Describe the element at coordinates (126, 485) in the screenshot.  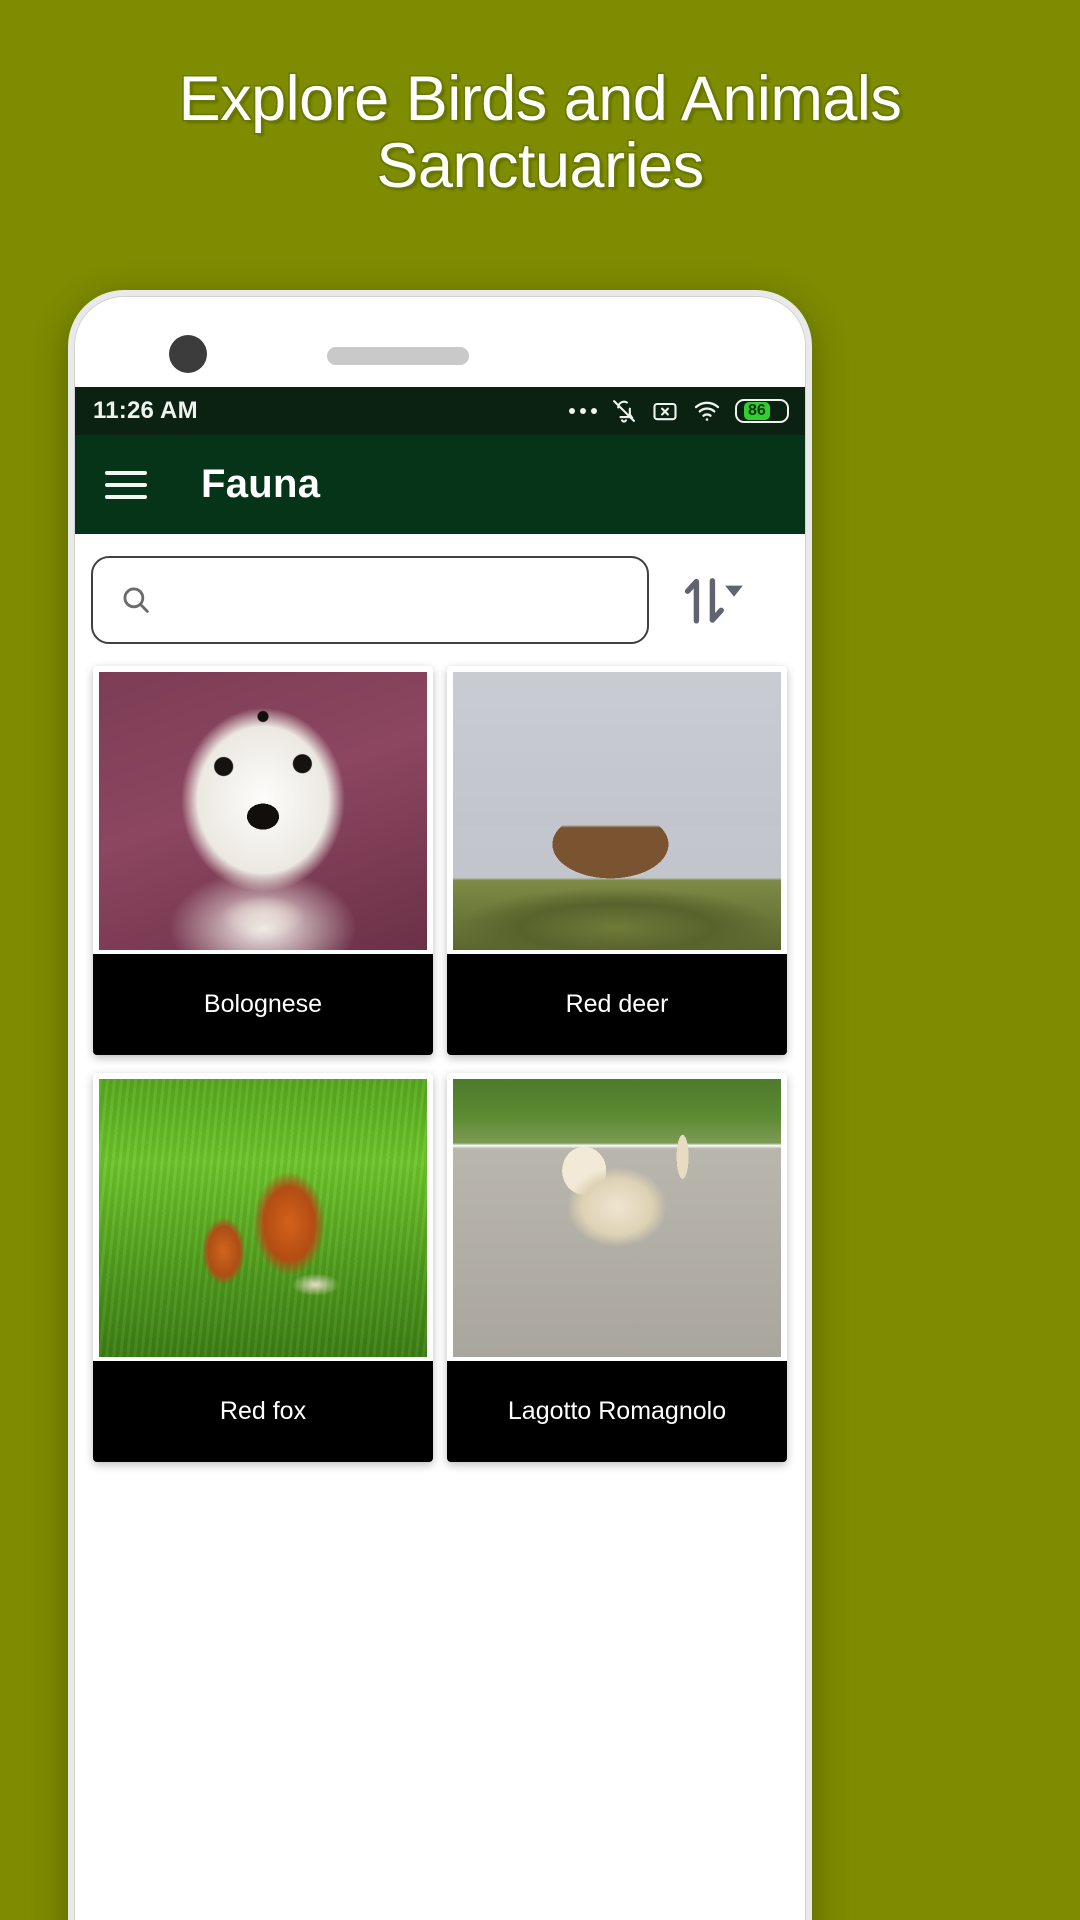
I see `hamburger-menu-icon` at that location.